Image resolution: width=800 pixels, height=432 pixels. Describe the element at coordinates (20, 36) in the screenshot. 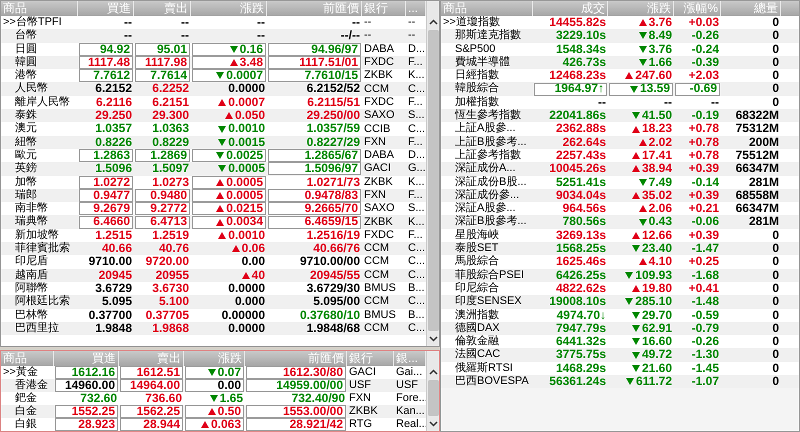

I see `item-name: 台幣` at that location.